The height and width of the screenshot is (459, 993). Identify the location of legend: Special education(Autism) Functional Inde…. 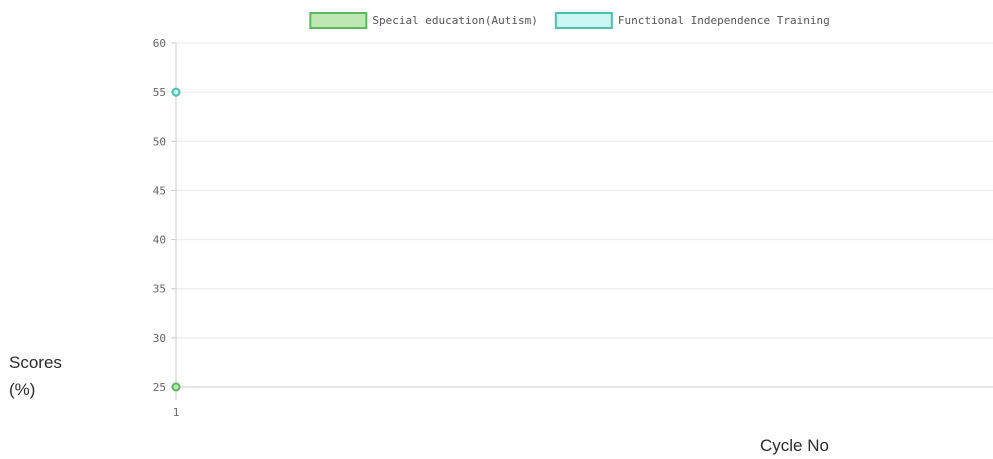
(569, 20).